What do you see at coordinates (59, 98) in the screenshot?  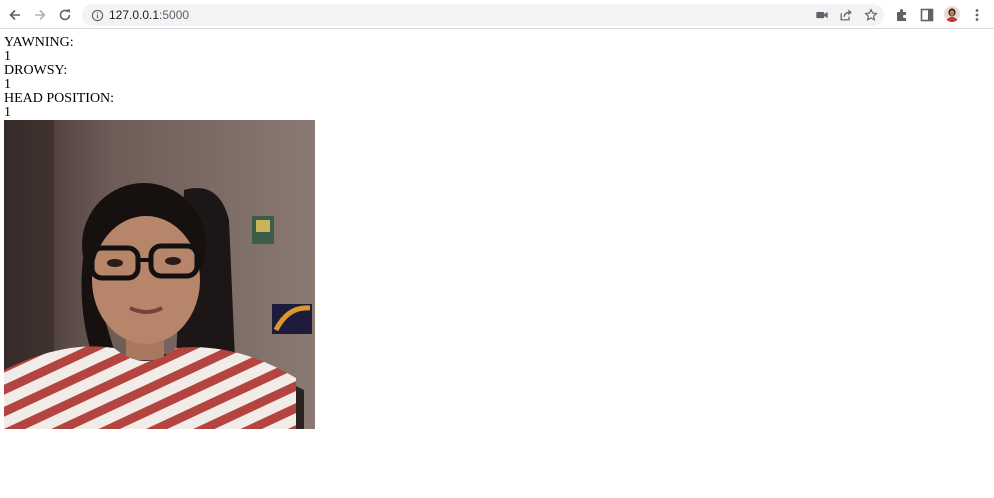 I see `head-position-label: HEAD POSITION:` at bounding box center [59, 98].